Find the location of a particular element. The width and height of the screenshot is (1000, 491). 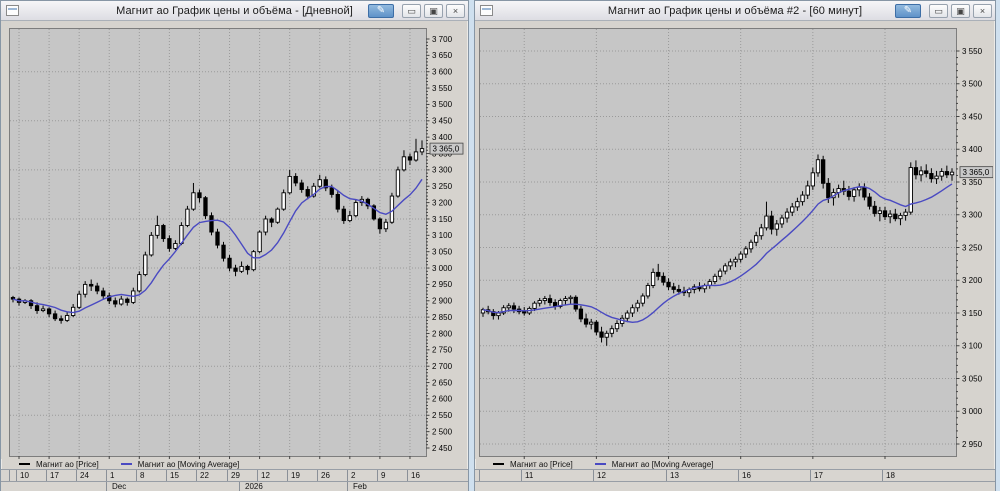

axis-label: Feb is located at coordinates (360, 486).